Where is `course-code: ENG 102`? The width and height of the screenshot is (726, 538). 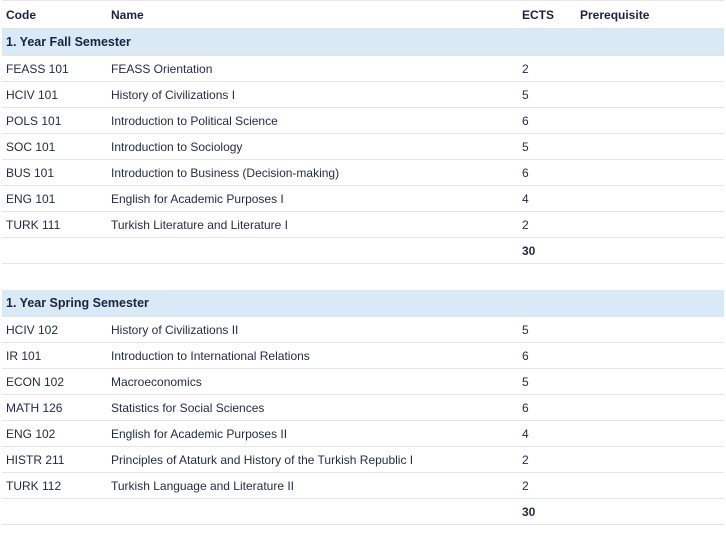
course-code: ENG 102 is located at coordinates (31, 433).